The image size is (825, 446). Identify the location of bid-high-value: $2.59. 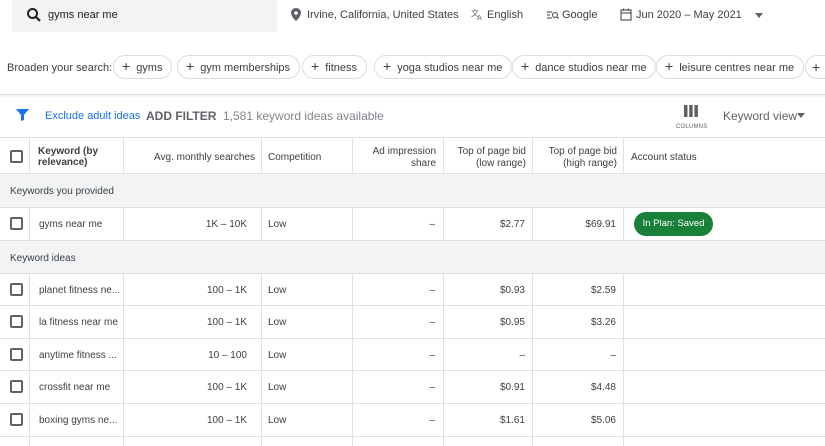
(603, 290).